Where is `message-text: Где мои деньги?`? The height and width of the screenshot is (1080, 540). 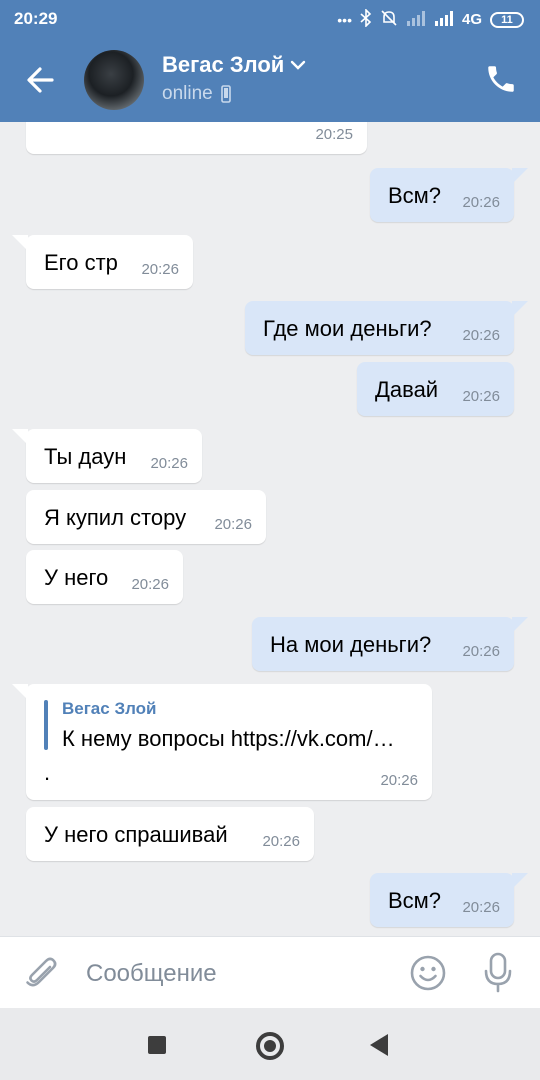
message-text: Где мои деньги? is located at coordinates (347, 328).